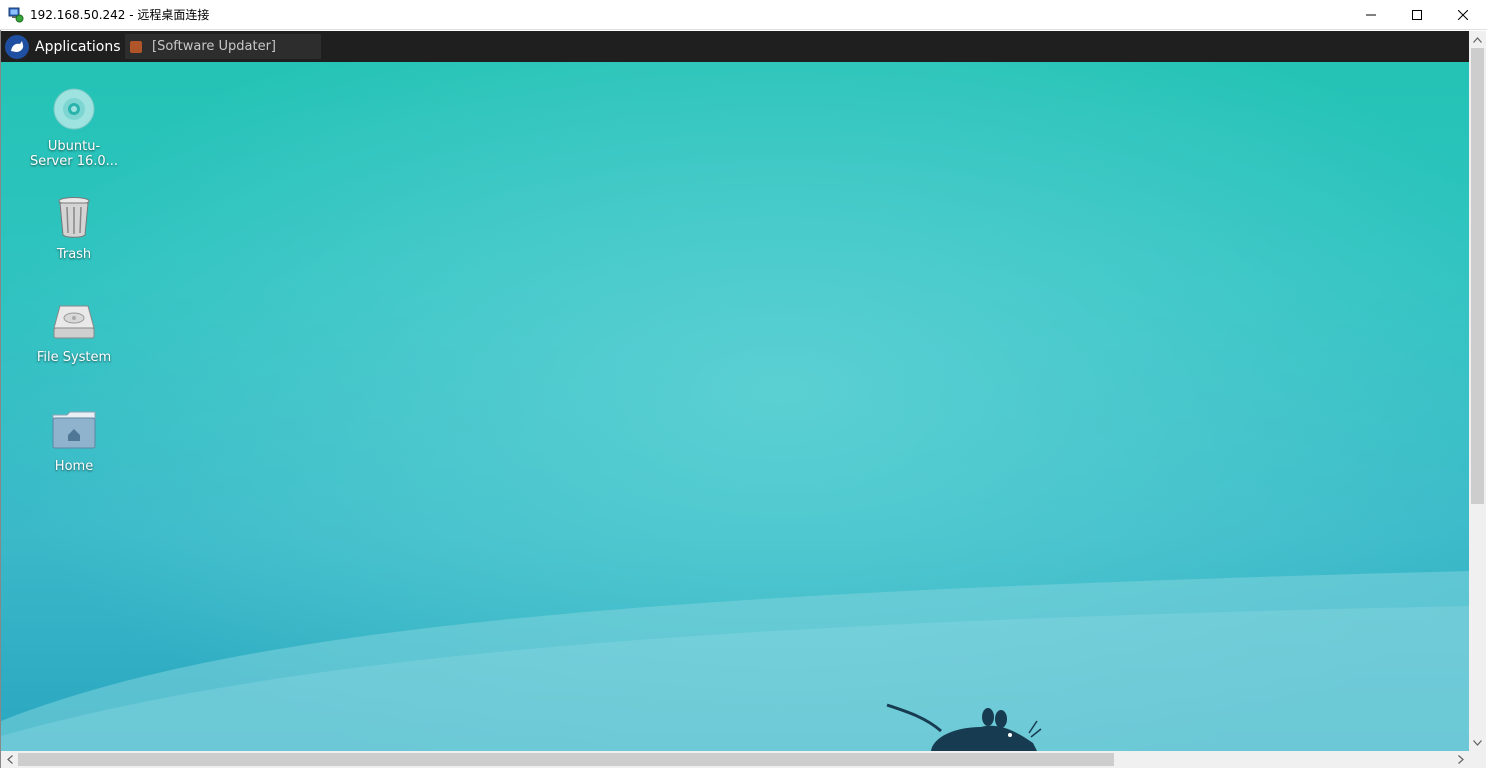  I want to click on xfce-mouse-mascot, so click(964, 727).